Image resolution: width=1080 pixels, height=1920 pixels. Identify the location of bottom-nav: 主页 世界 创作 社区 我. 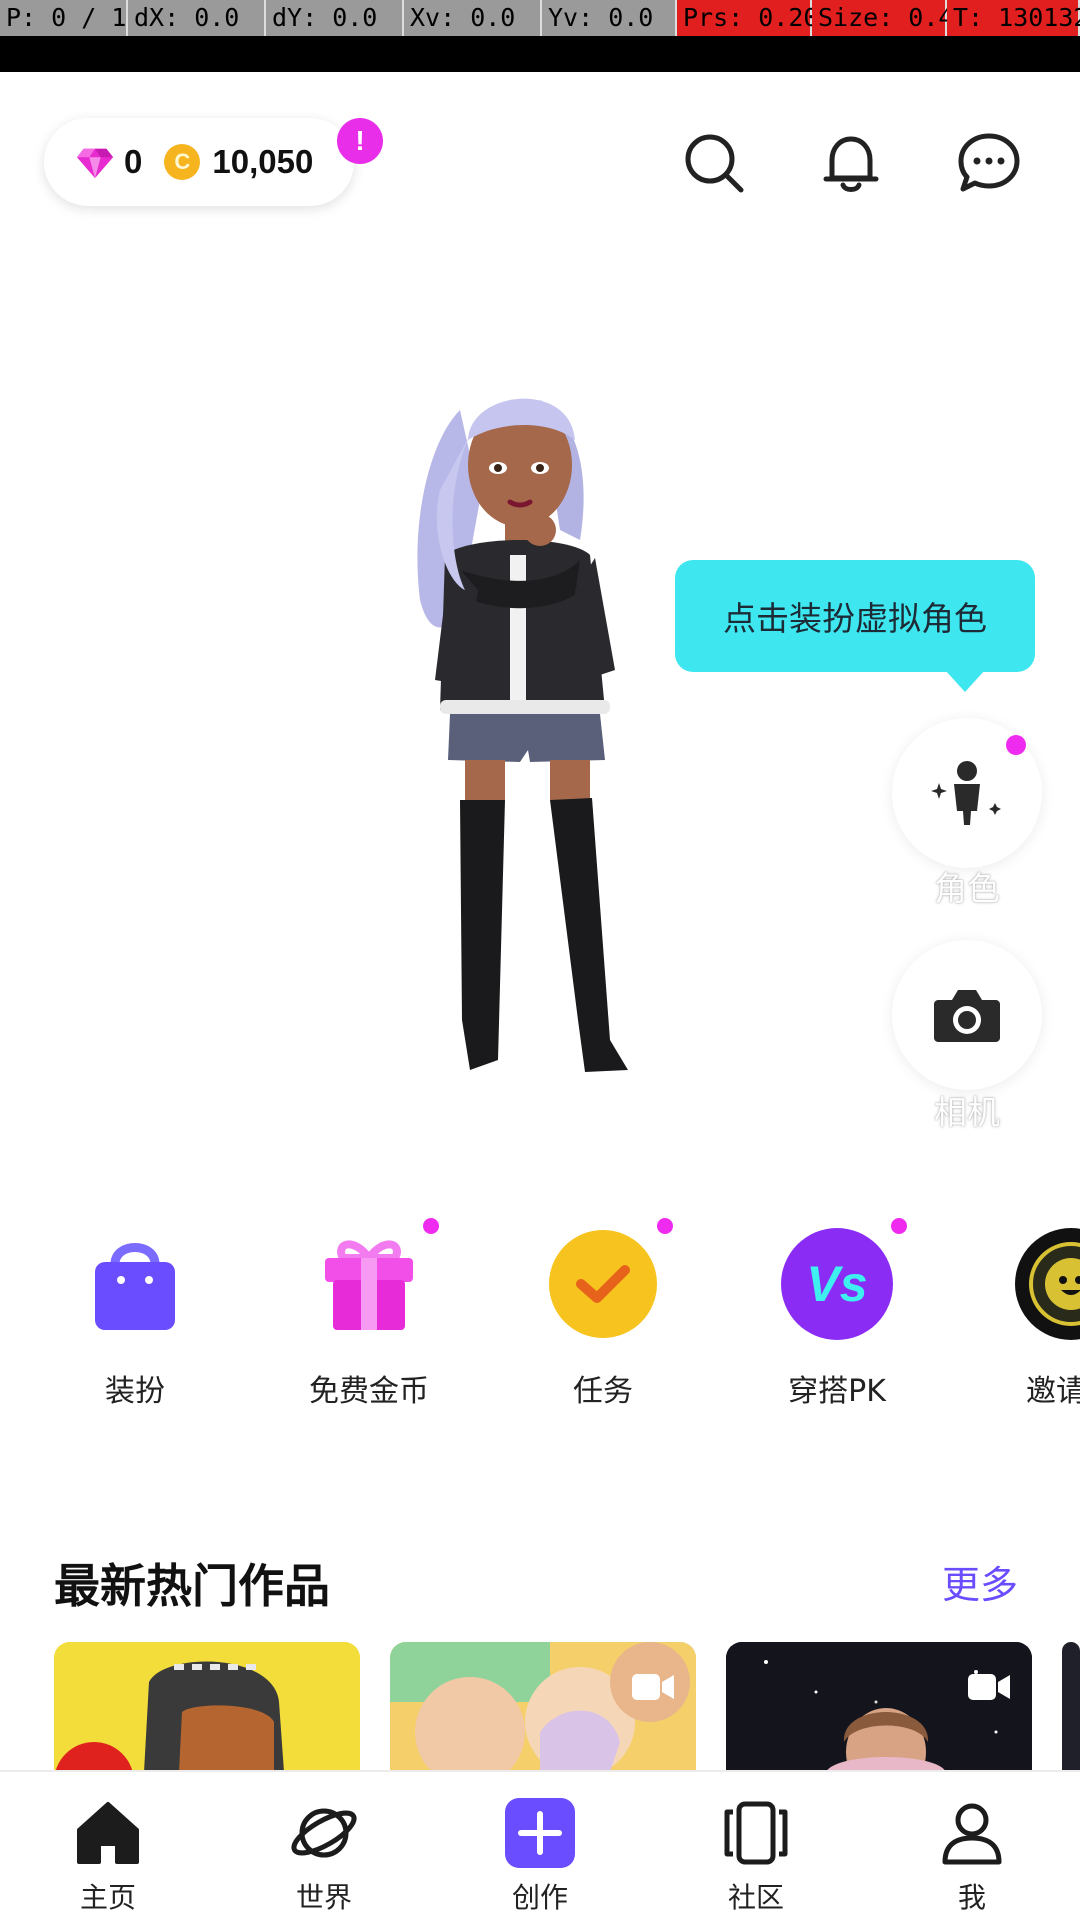
(540, 1845).